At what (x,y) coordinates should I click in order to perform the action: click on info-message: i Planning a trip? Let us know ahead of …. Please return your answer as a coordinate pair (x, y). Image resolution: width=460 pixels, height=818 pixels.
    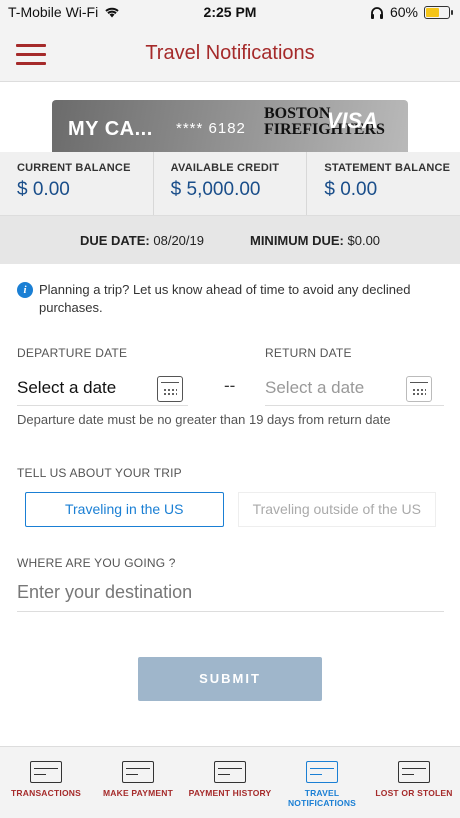
    Looking at the image, I should click on (227, 299).